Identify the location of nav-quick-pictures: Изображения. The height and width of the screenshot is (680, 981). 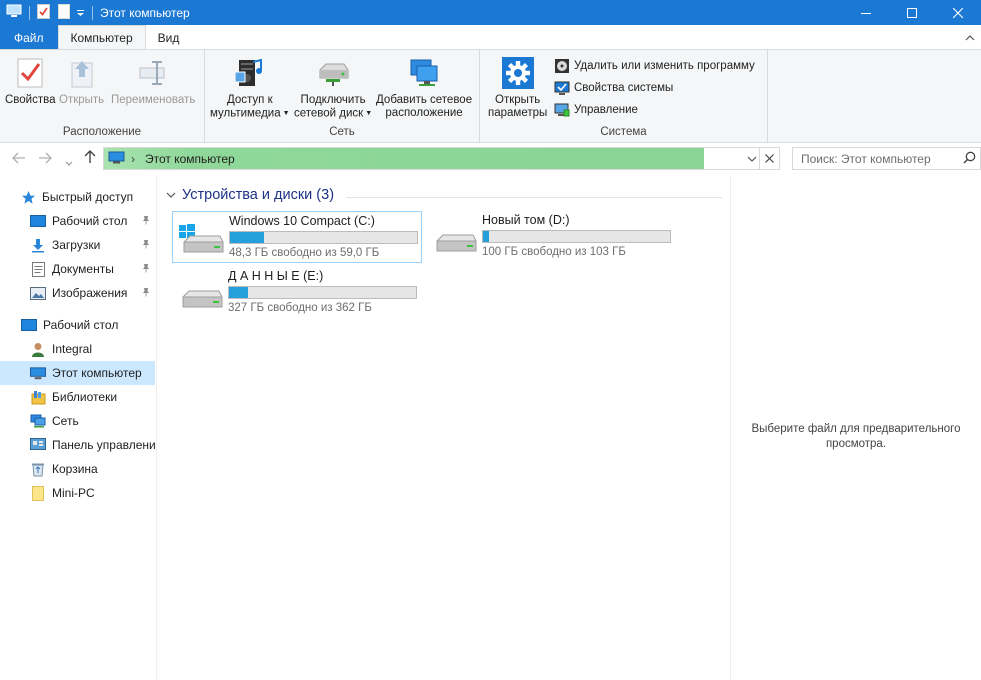
(77, 293).